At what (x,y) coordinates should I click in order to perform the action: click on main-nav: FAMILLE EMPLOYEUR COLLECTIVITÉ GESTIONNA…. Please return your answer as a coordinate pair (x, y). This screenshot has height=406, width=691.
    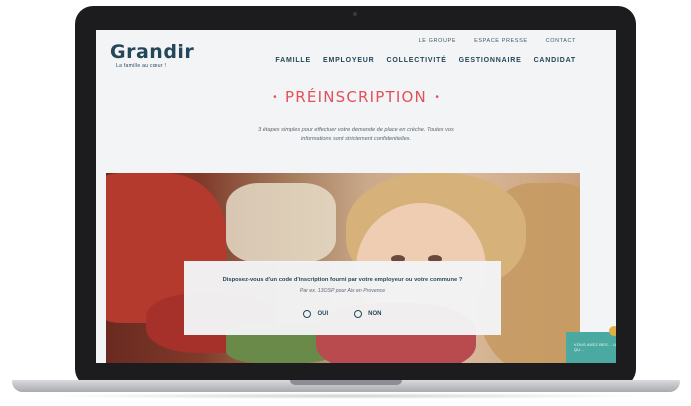
    Looking at the image, I should click on (425, 60).